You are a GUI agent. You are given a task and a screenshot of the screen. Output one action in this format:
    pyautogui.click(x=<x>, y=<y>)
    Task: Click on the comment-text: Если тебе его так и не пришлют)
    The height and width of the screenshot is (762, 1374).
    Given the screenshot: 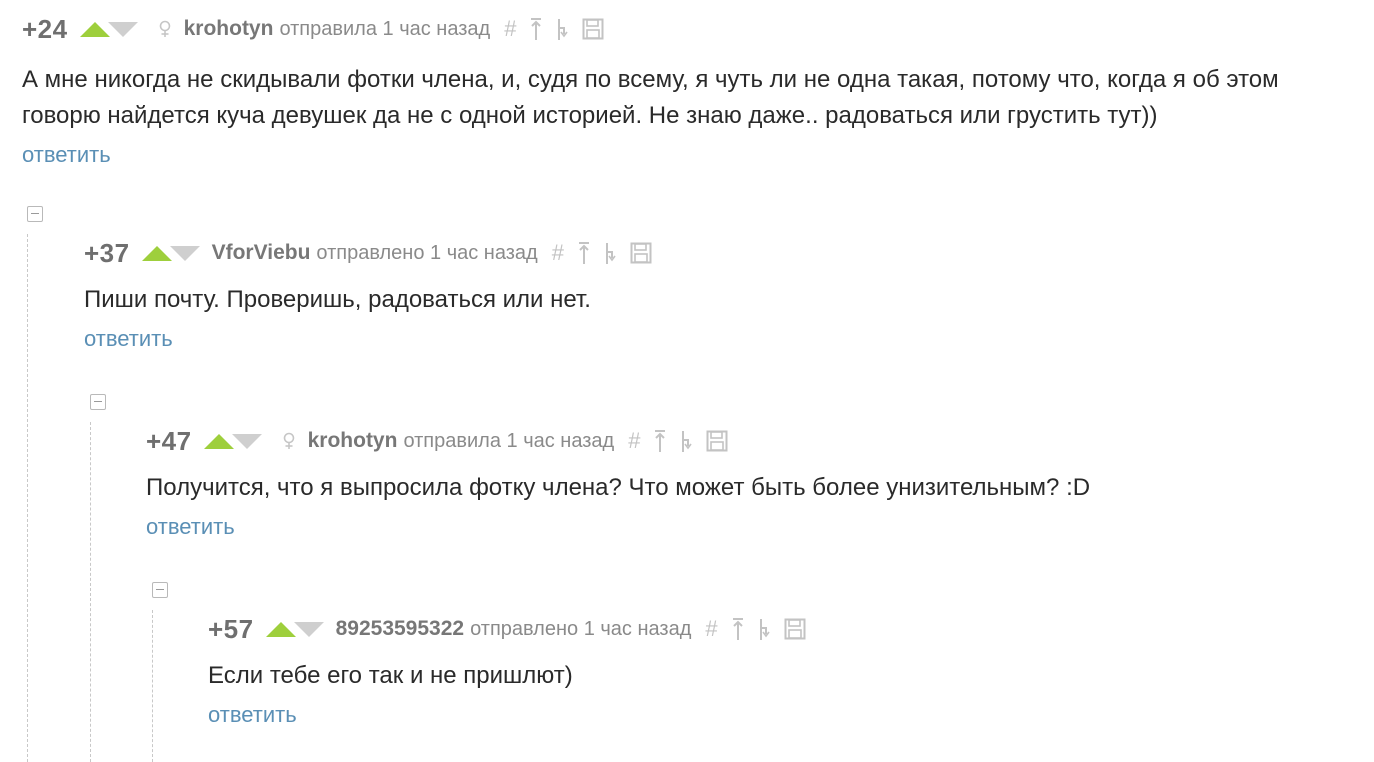 What is the action you would take?
    pyautogui.click(x=390, y=675)
    